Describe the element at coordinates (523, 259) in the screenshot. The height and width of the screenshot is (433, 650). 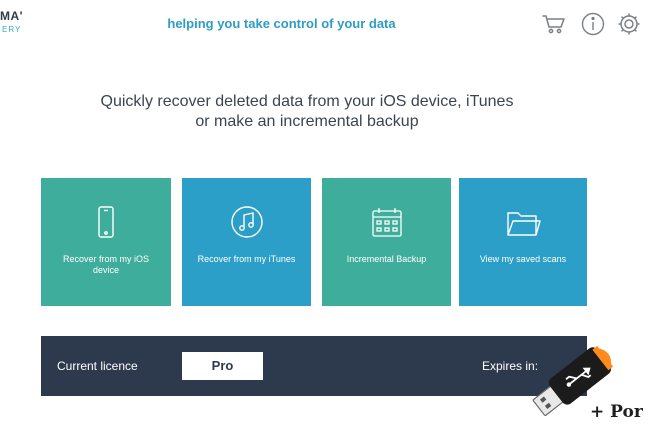
I see `tile-label: View my saved scans` at that location.